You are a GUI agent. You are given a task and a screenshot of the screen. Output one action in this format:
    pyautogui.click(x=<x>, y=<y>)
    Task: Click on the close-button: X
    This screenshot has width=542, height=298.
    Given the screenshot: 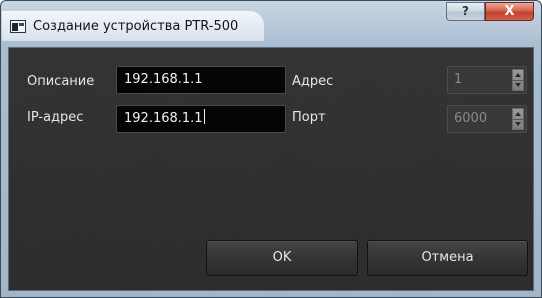 What is the action you would take?
    pyautogui.click(x=509, y=11)
    